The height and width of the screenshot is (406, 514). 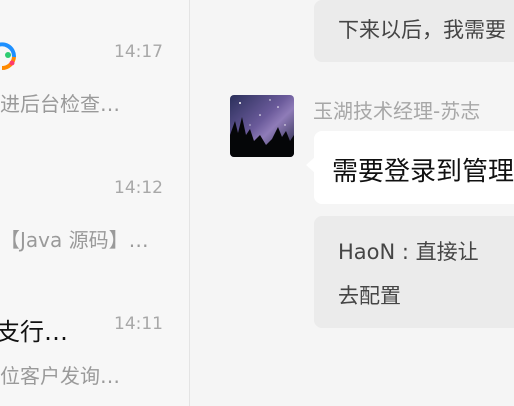 I want to click on sender-avatar, so click(x=262, y=126).